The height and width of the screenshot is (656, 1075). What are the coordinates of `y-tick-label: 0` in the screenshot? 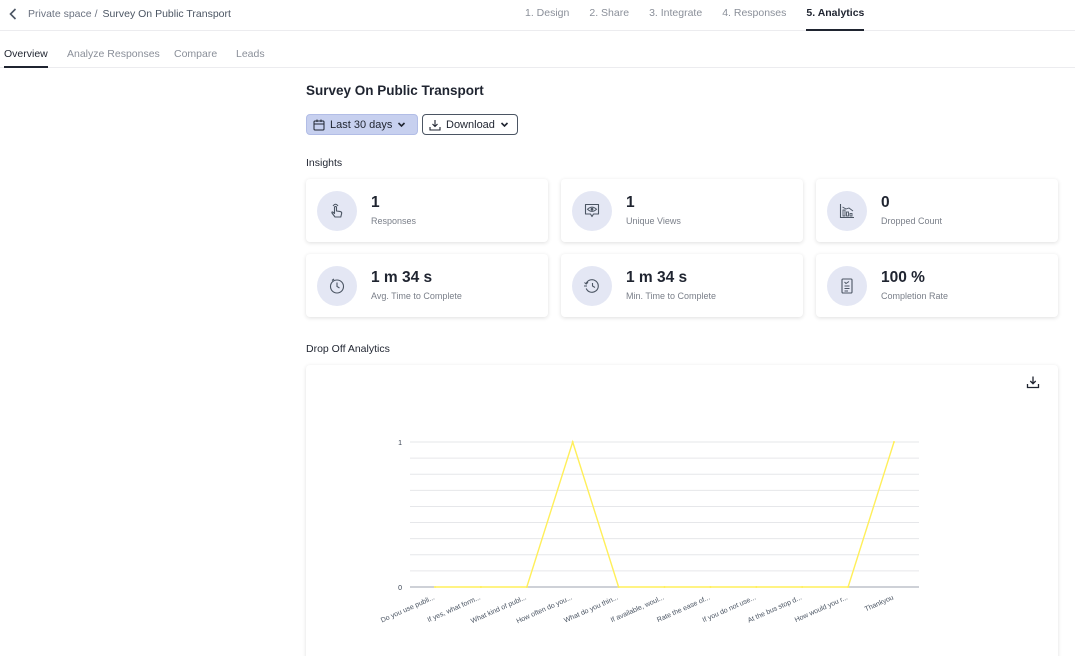 It's located at (400, 588).